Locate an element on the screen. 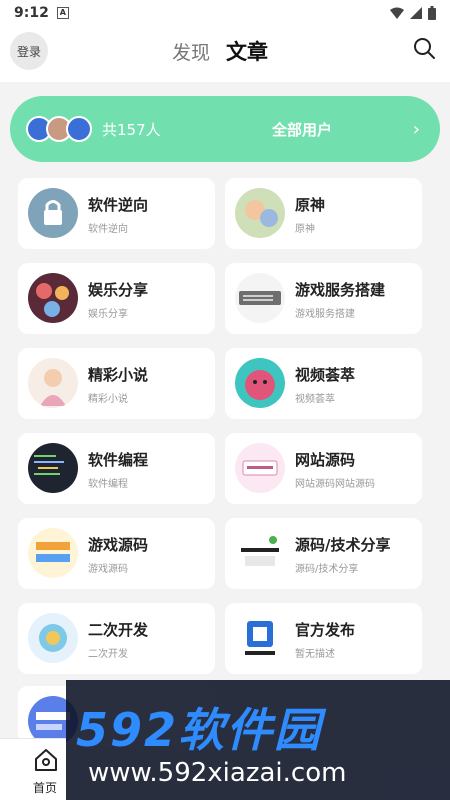  novel-thumbnail is located at coordinates (53, 383).